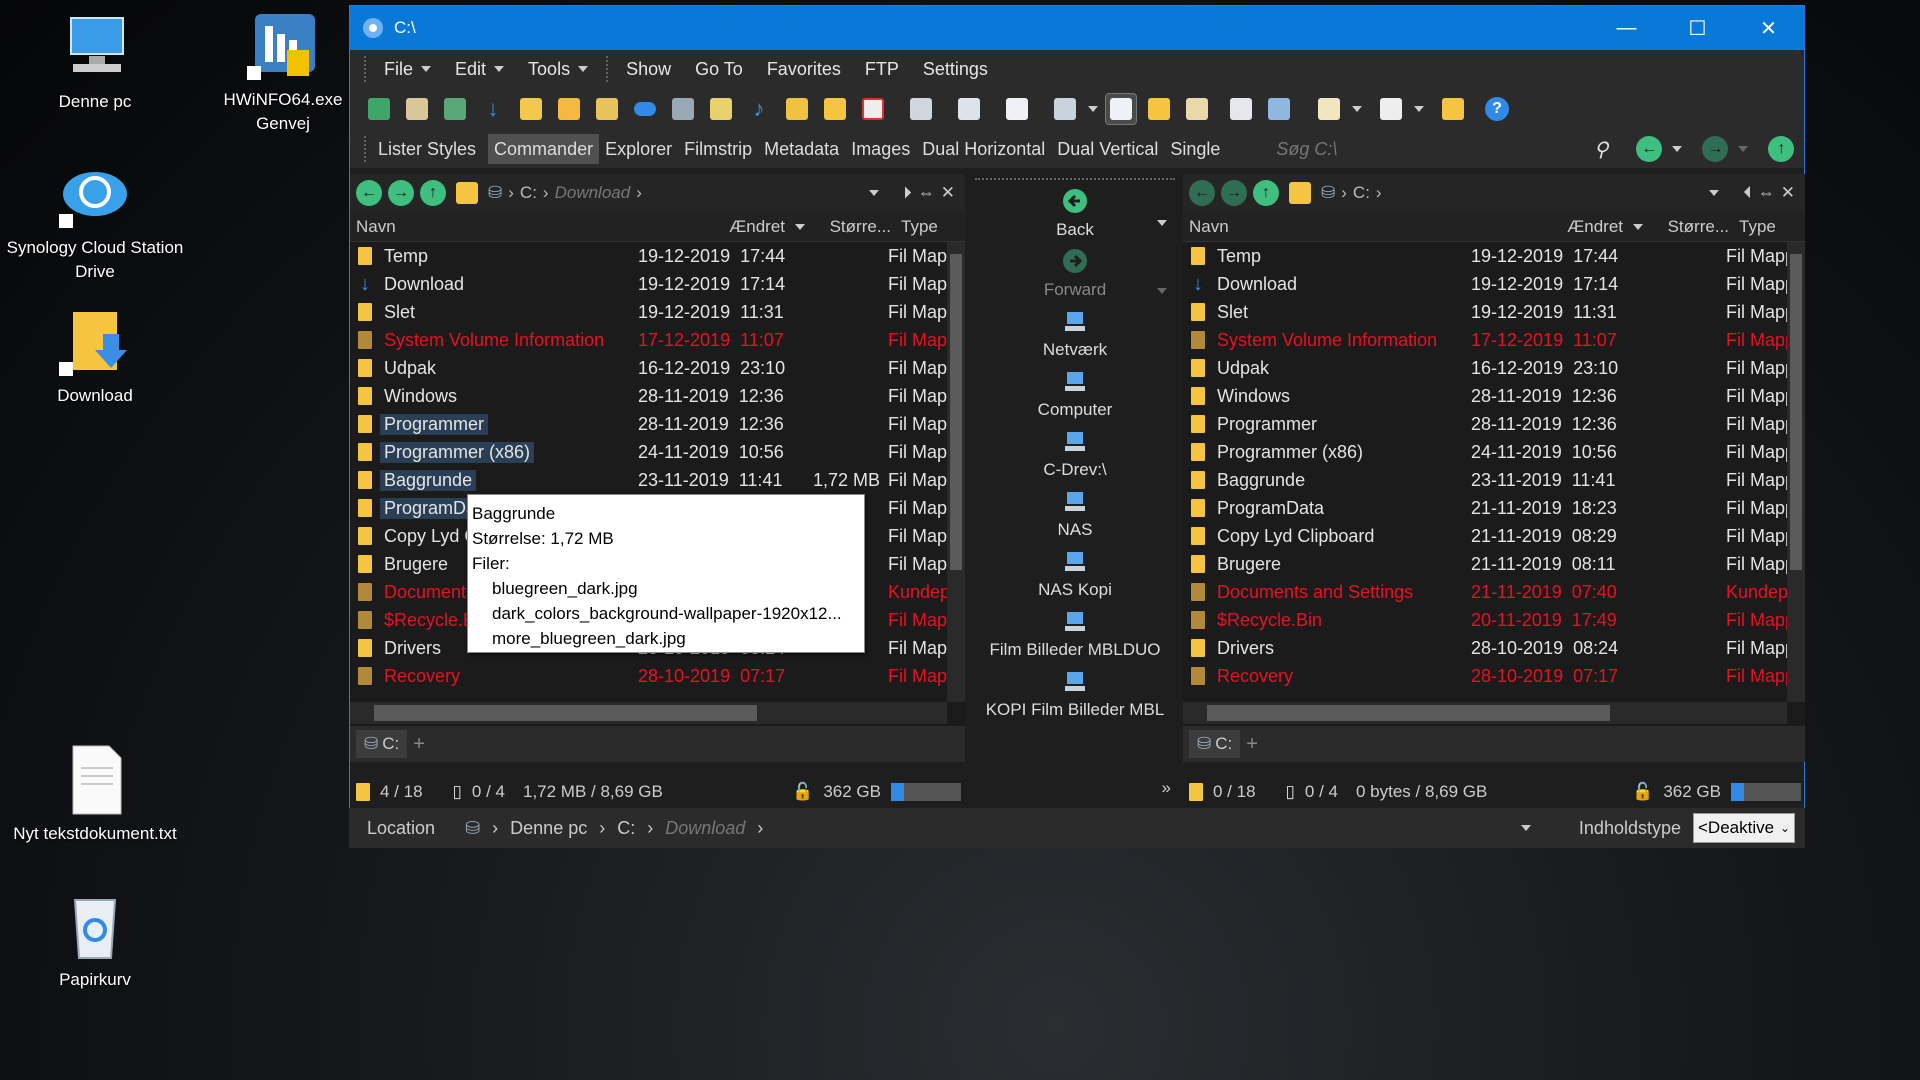 This screenshot has width=1920, height=1080. I want to click on download-button: ↓, so click(493, 109).